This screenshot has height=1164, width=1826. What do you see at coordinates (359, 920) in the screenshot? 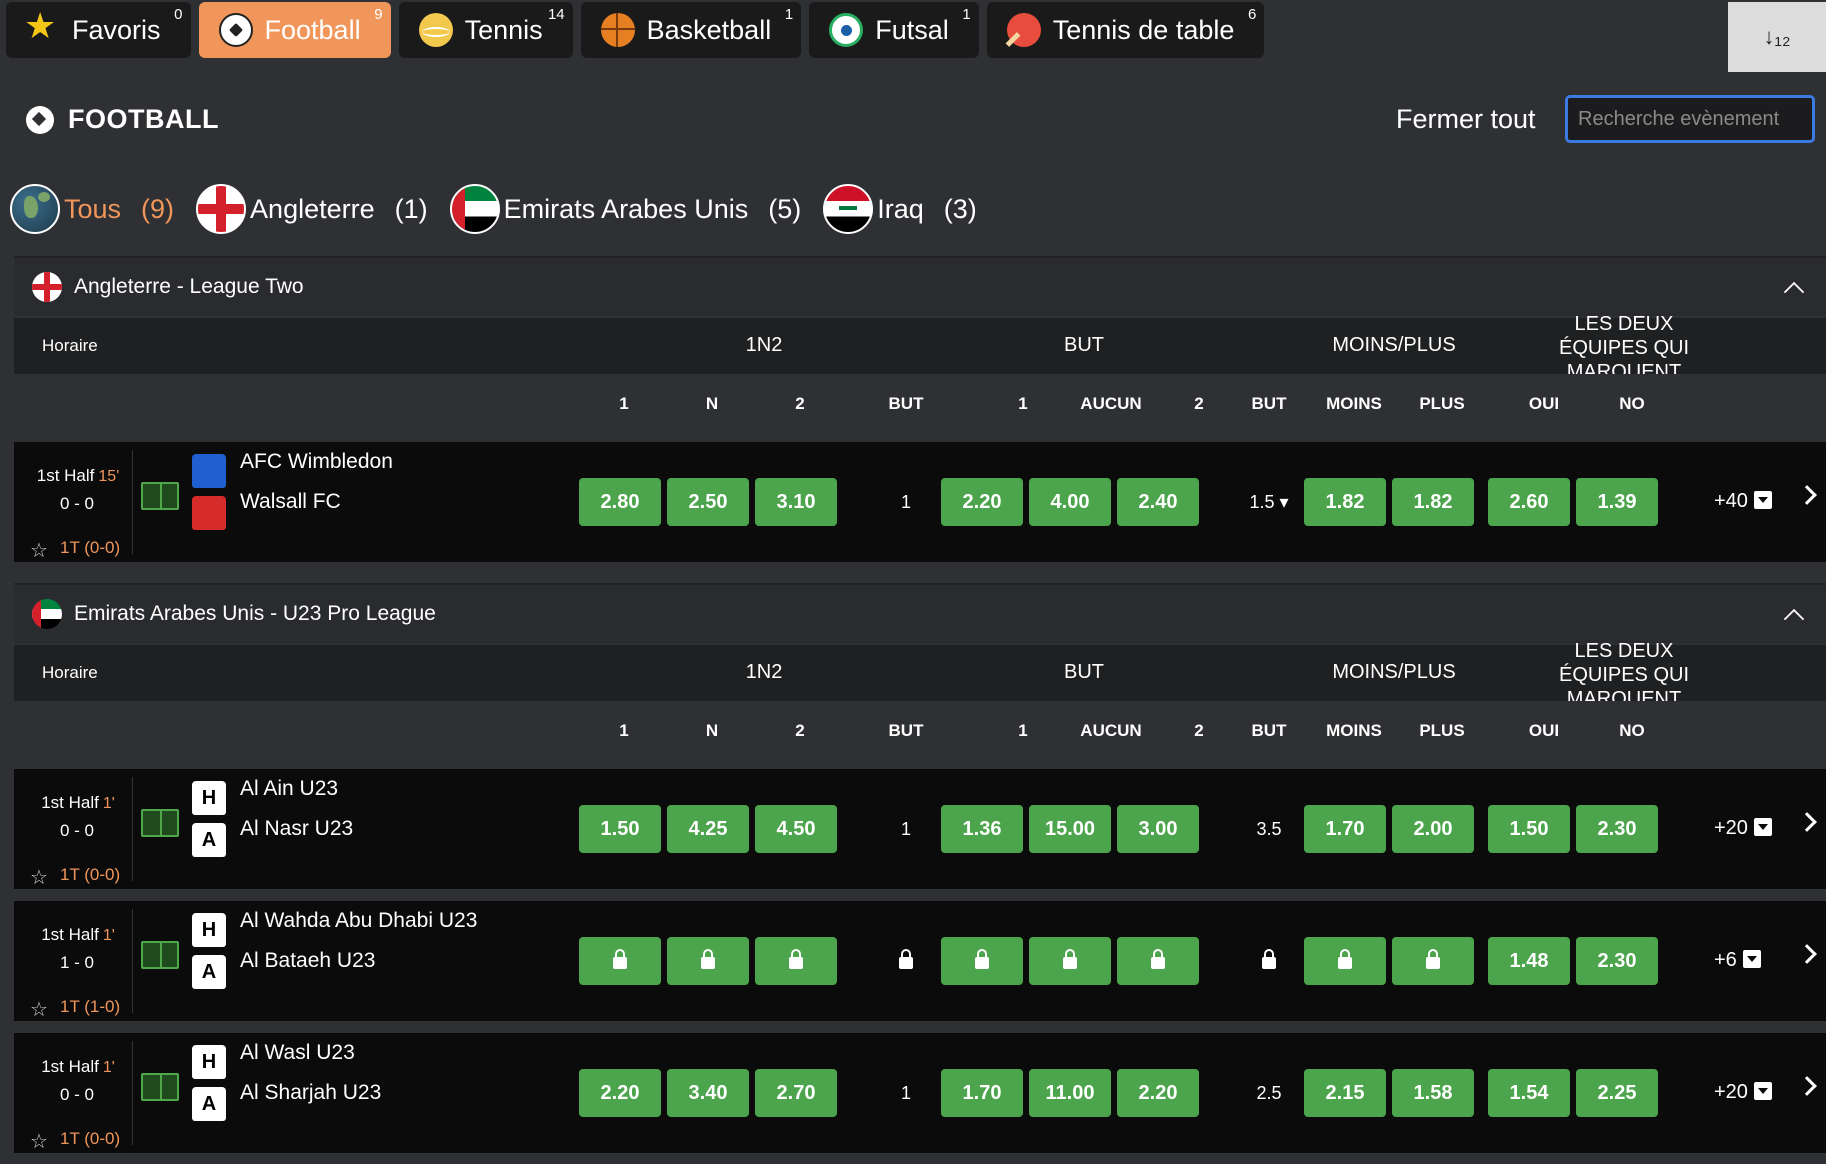
I see `home-team-name: Al Wahda Abu Dhabi U23` at bounding box center [359, 920].